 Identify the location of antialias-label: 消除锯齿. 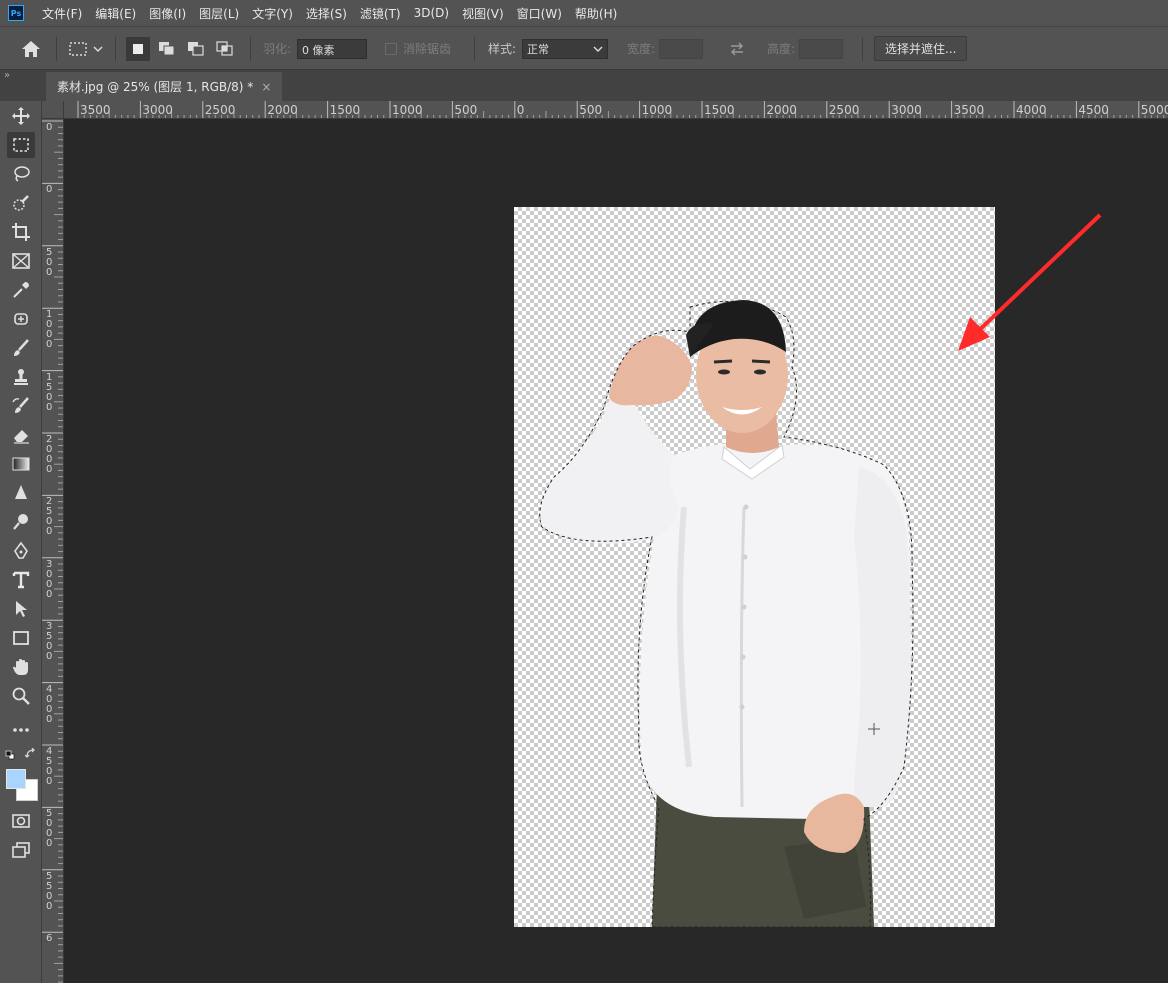
(427, 49).